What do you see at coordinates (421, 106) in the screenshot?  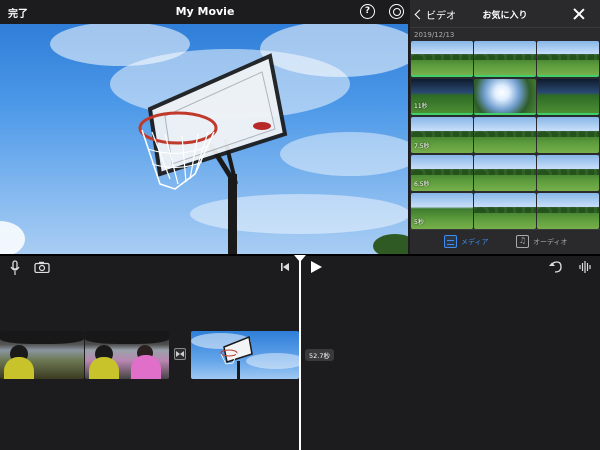 I see `clip-duration: 11秒` at bounding box center [421, 106].